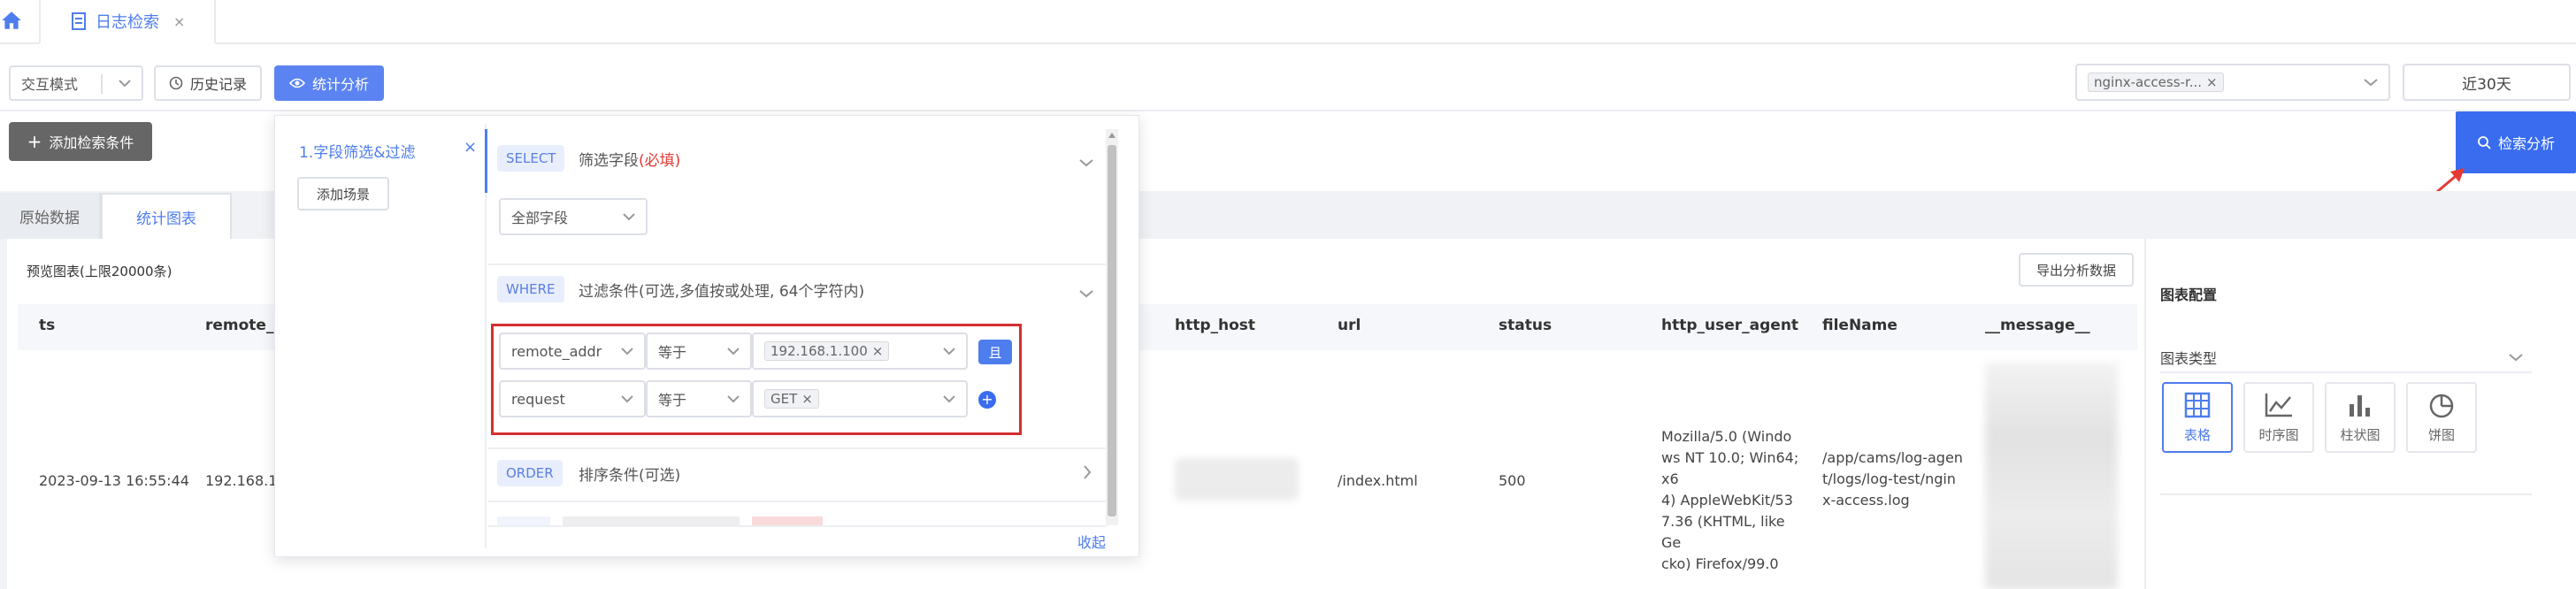  Describe the element at coordinates (2037, 325) in the screenshot. I see `col-message: __message__` at that location.